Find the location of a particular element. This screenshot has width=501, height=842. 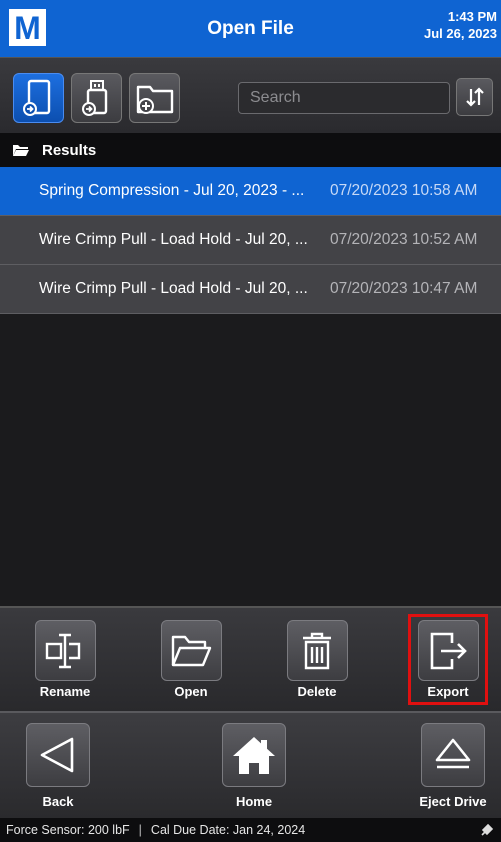

rename-label: Rename is located at coordinates (65, 691).